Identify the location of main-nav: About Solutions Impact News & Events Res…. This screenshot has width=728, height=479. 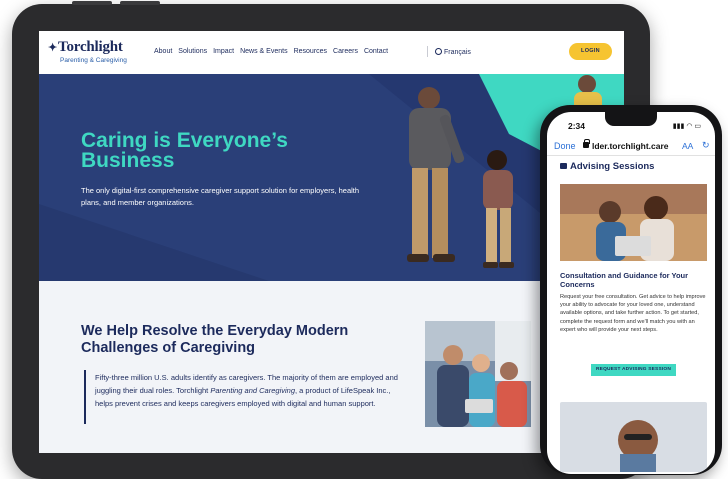
(271, 51).